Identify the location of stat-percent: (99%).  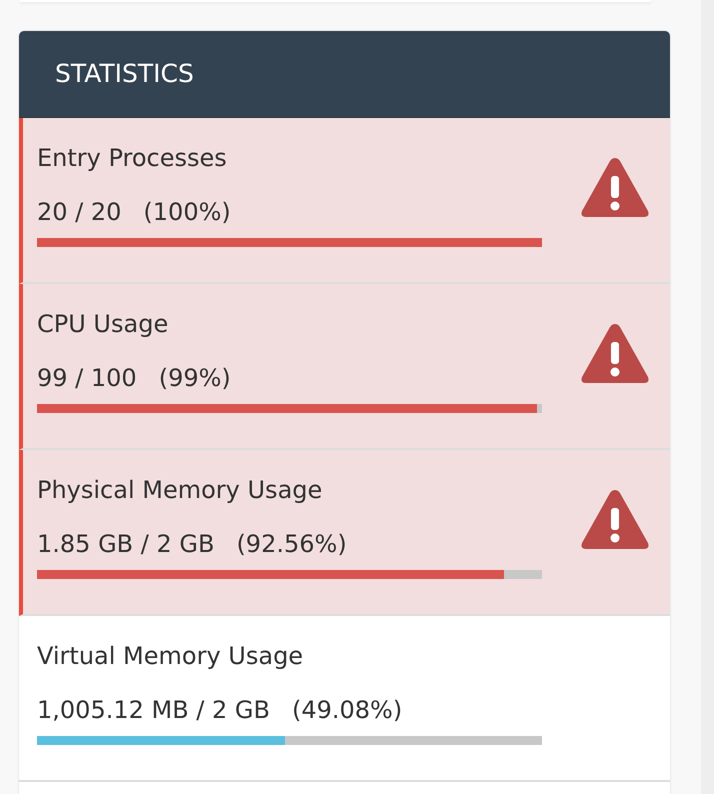
(194, 378).